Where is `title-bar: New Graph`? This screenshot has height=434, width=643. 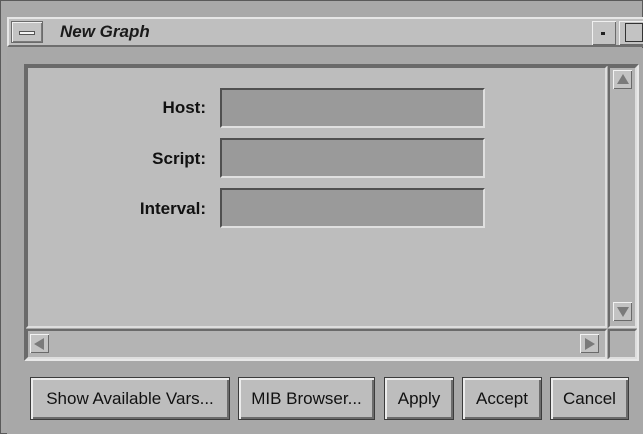
title-bar: New Graph is located at coordinates (325, 32).